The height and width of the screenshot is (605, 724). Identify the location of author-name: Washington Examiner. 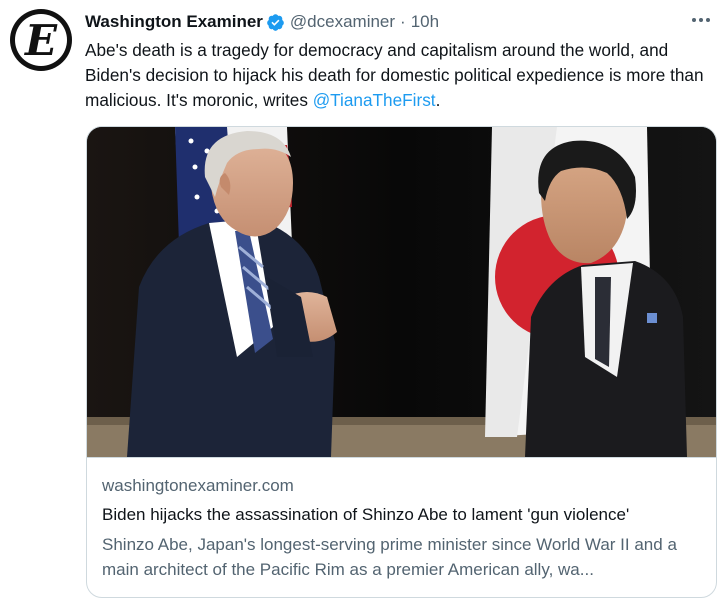
(174, 22).